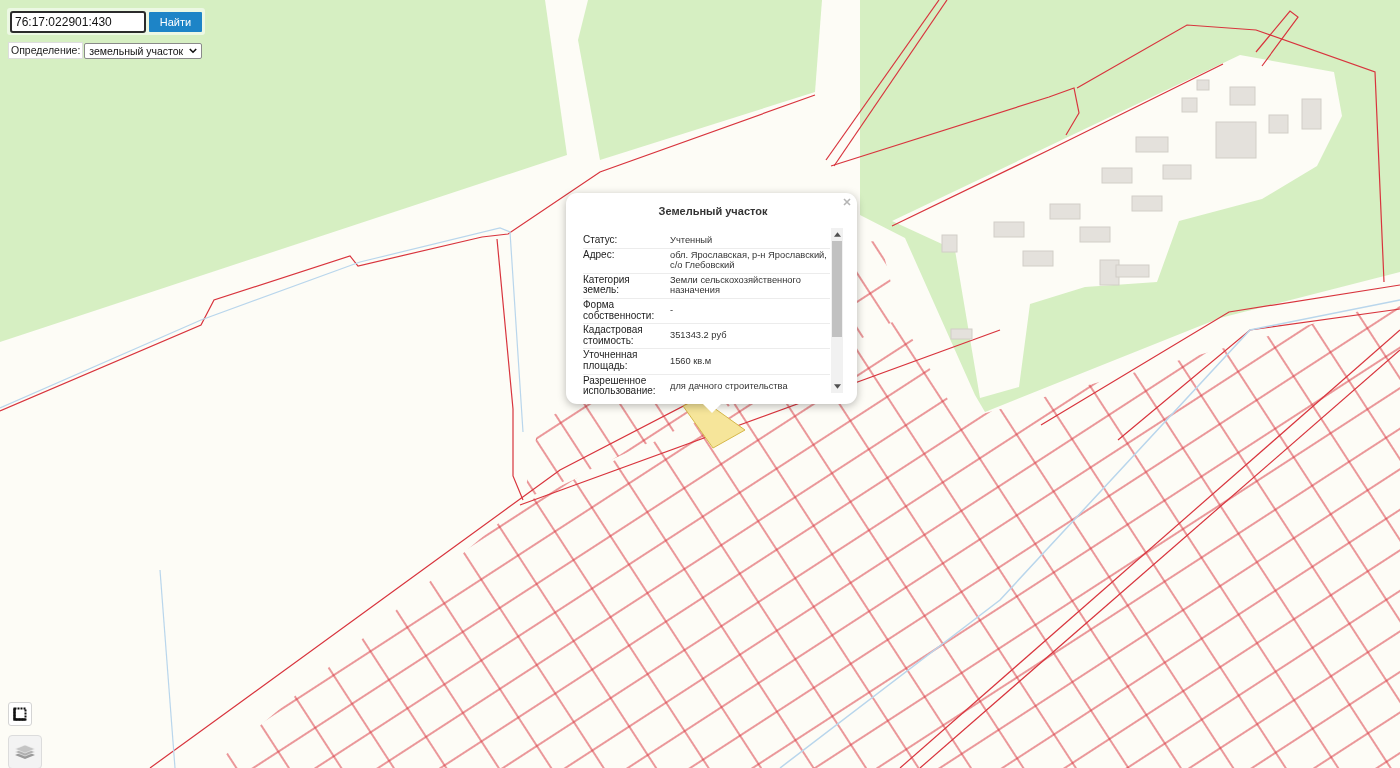 This screenshot has height=768, width=1400. What do you see at coordinates (691, 361) in the screenshot?
I see `field-value: 1560 кв.м` at bounding box center [691, 361].